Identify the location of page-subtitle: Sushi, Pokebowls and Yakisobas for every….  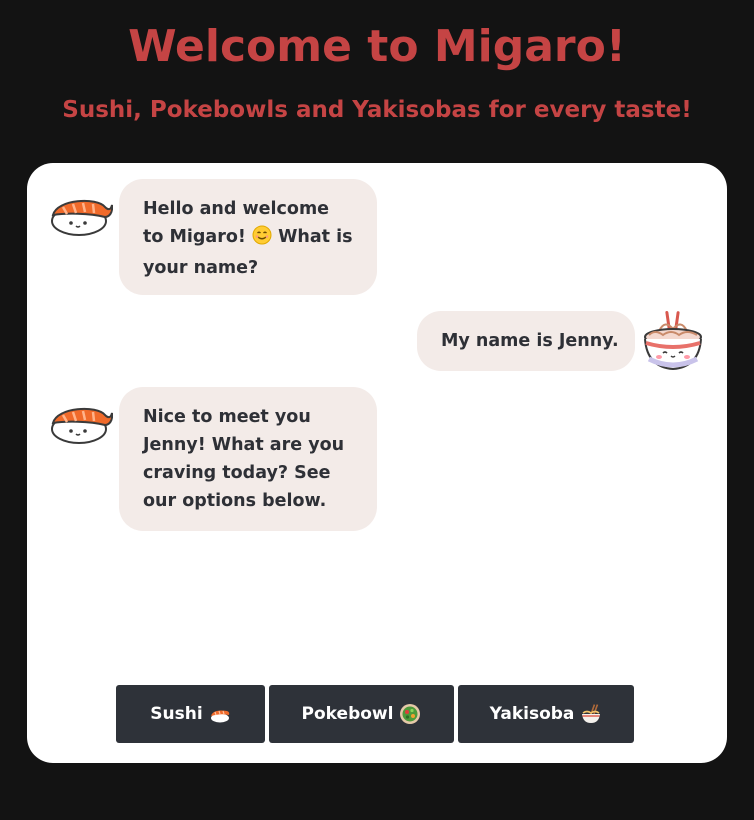
(377, 110).